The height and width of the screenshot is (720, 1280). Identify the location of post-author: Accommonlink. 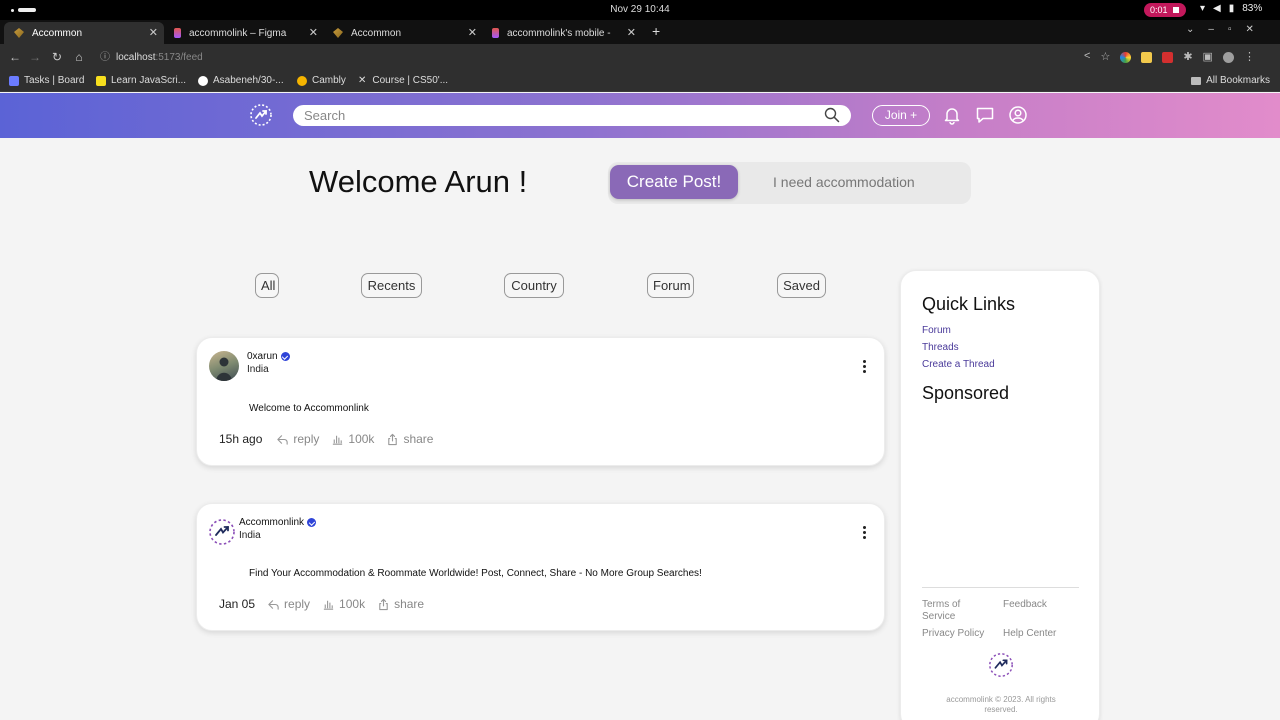
(278, 522).